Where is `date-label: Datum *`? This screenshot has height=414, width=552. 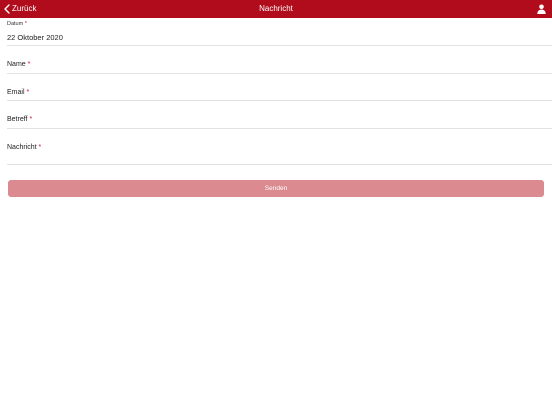 date-label: Datum * is located at coordinates (17, 24).